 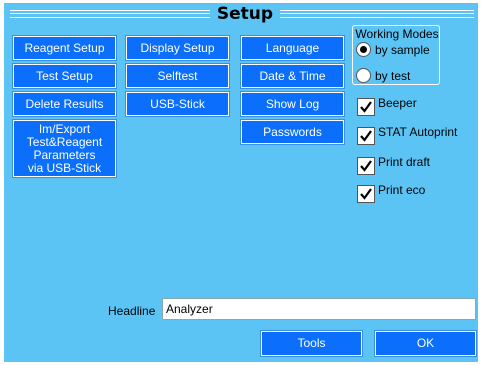 I want to click on passwords-button: Passwords, so click(x=292, y=132).